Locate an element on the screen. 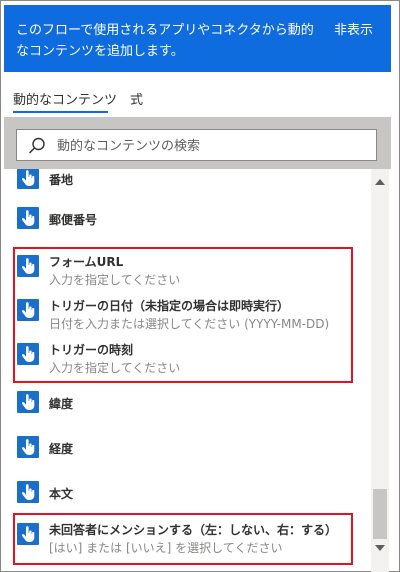 The image size is (400, 572). scroll-down-arrow-icon is located at coordinates (380, 548).